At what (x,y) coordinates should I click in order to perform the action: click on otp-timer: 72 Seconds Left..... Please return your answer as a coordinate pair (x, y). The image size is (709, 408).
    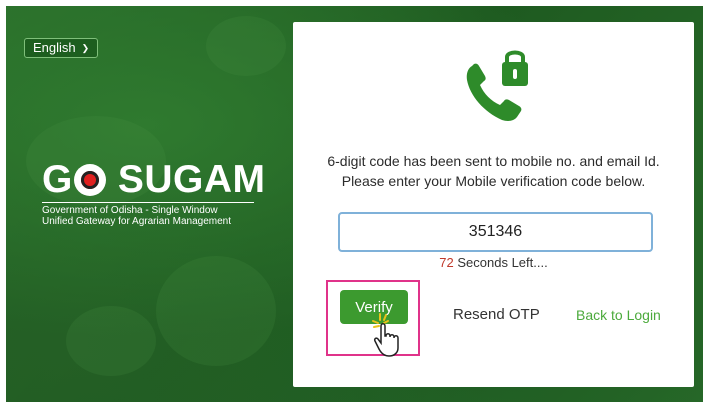
    Looking at the image, I should click on (493, 262).